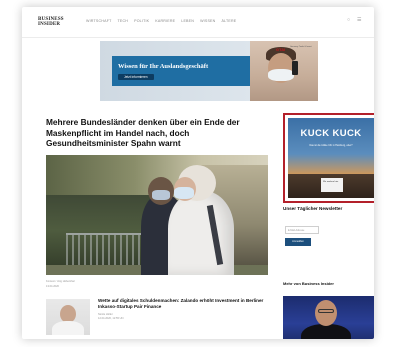 The image size is (394, 347). What do you see at coordinates (331, 182) in the screenshot?
I see `sidebar-ad-box-text: Wir werben hier` at bounding box center [331, 182].